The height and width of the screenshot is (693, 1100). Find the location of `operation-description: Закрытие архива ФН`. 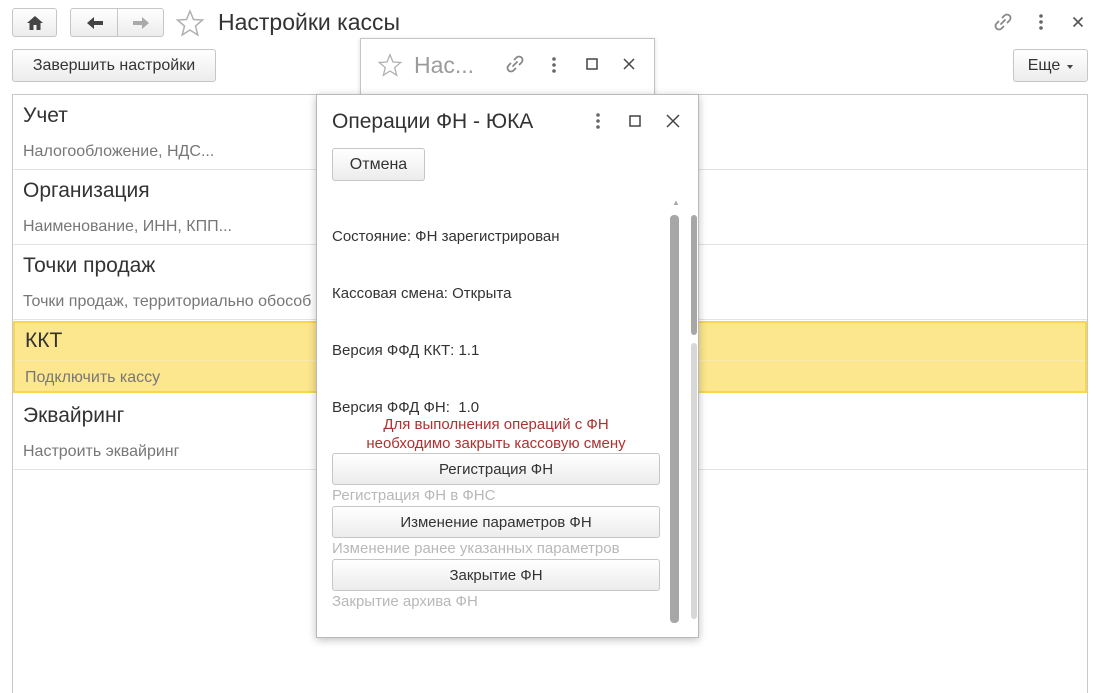

operation-description: Закрытие архива ФН is located at coordinates (405, 601).